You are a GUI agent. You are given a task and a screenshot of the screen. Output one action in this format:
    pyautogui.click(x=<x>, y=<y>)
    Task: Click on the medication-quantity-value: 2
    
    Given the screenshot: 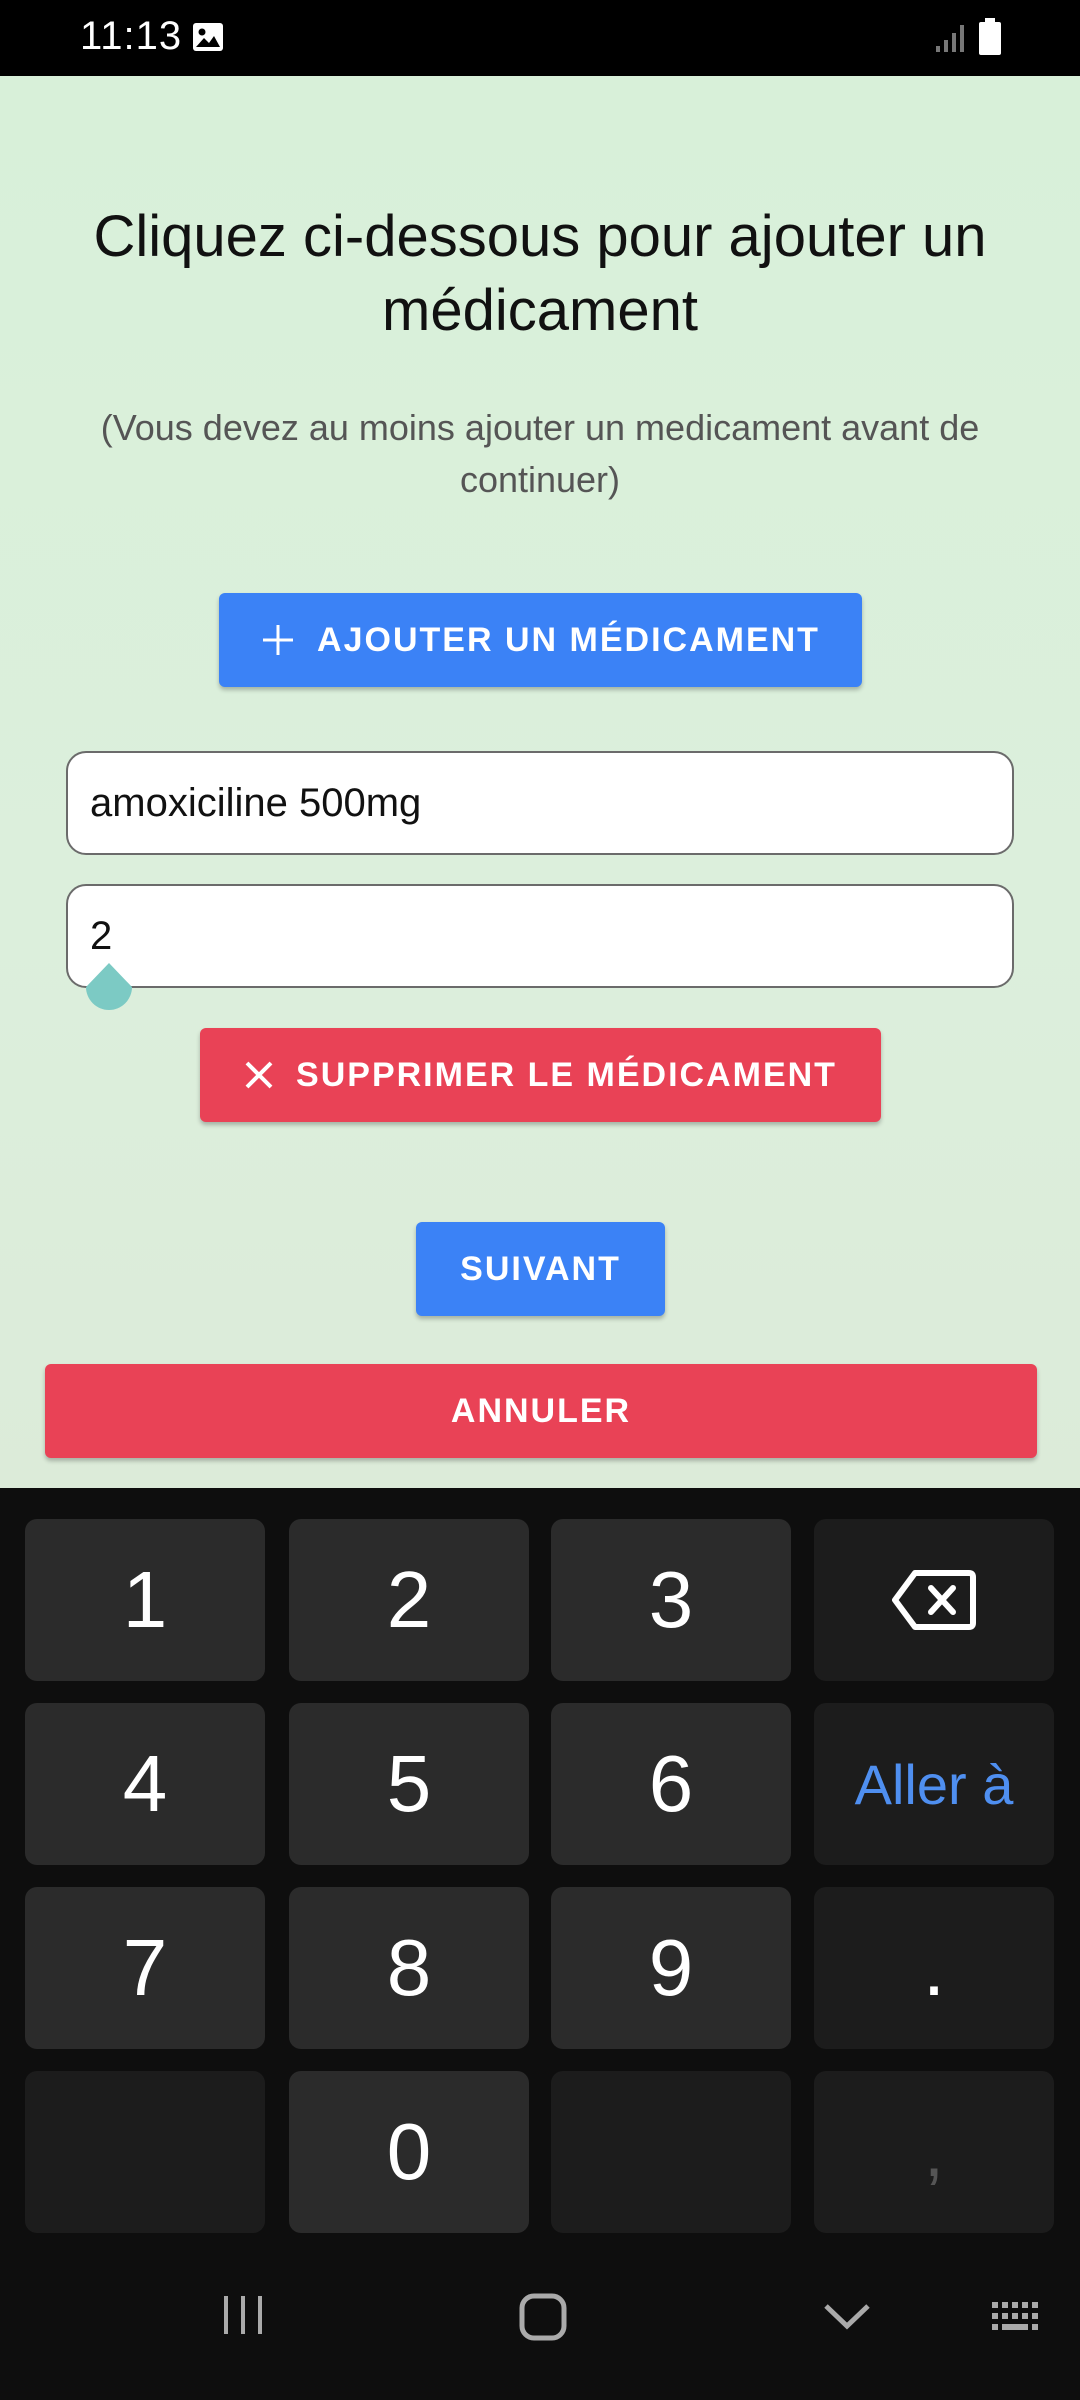 What is the action you would take?
    pyautogui.click(x=101, y=935)
    